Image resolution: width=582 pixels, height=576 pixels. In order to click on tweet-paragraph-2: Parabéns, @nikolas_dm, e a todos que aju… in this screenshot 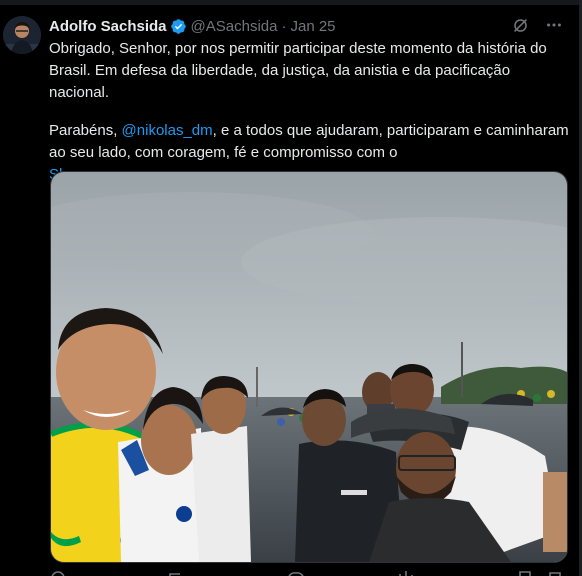, I will do `click(309, 142)`.